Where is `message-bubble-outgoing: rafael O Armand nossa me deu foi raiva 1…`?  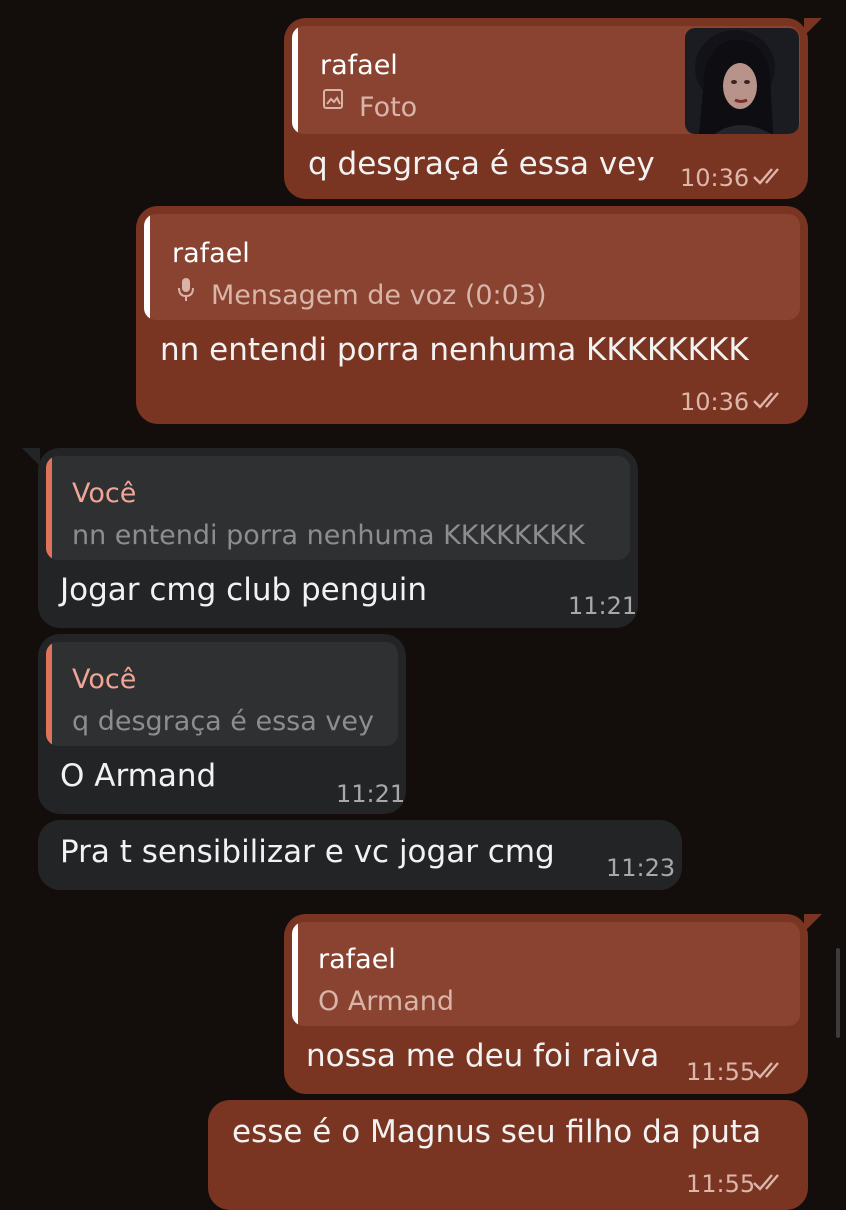
message-bubble-outgoing: rafael O Armand nossa me deu foi raiva 1… is located at coordinates (553, 1004).